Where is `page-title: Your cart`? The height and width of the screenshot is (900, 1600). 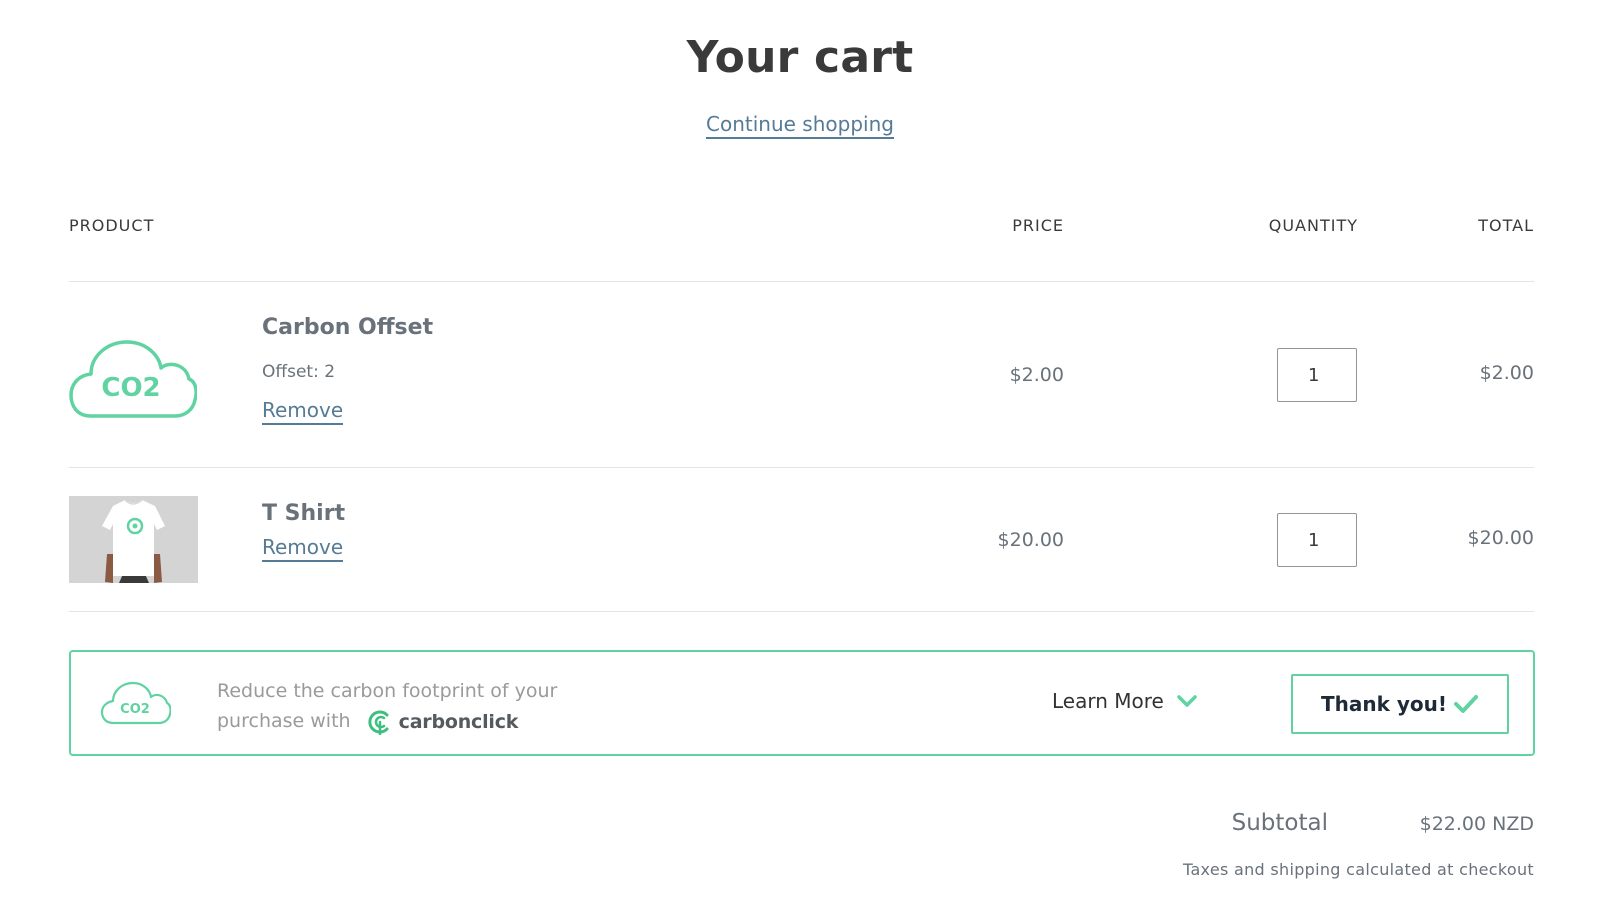
page-title: Your cart is located at coordinates (800, 57).